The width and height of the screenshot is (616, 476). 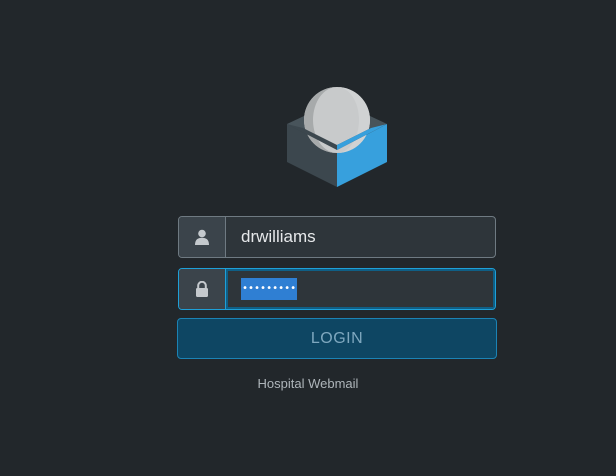 What do you see at coordinates (360, 289) in the screenshot?
I see `password-input: •••••••••` at bounding box center [360, 289].